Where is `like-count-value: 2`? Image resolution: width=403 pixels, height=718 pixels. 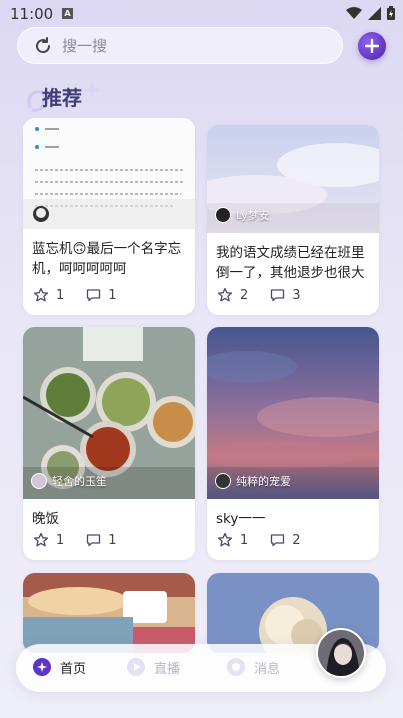 like-count-value: 2 is located at coordinates (244, 295).